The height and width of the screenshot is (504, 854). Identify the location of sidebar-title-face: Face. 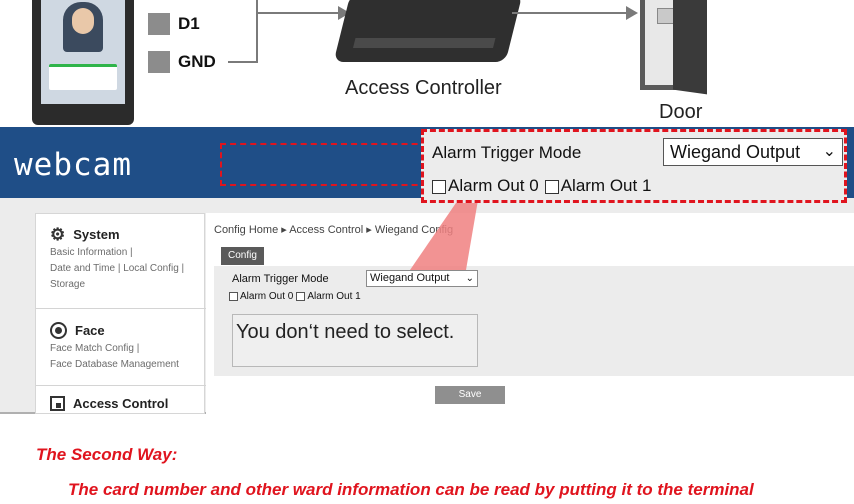
(128, 330).